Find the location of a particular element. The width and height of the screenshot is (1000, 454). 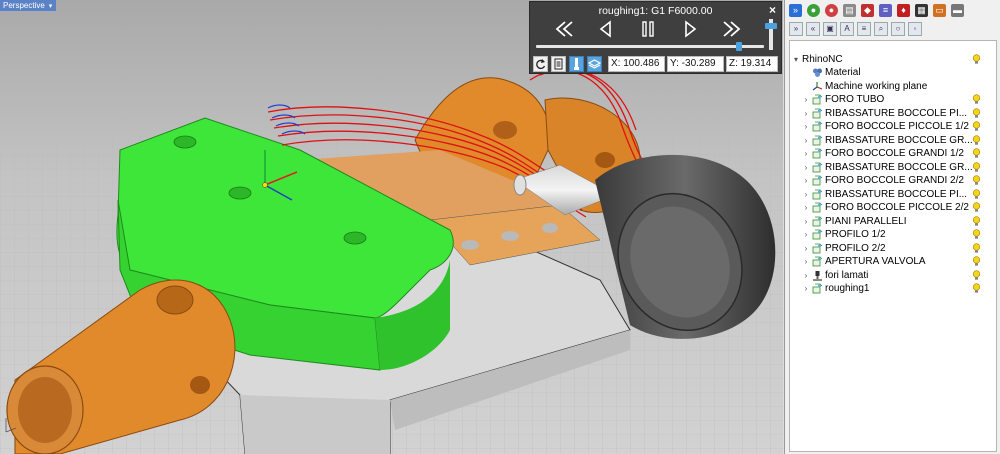

tree-item-label: fori lamati is located at coordinates (847, 275).